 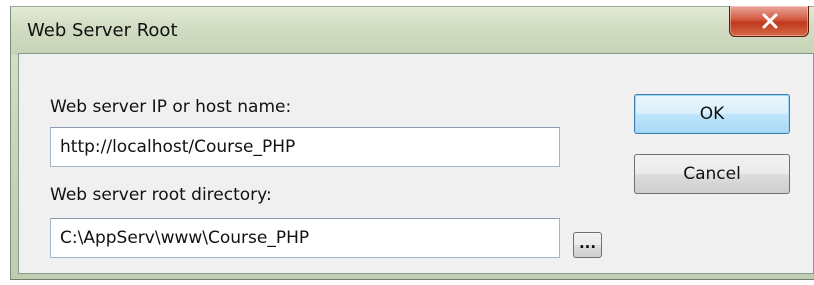 What do you see at coordinates (305, 147) in the screenshot?
I see `ip-input: http://localhost/Course_PHP` at bounding box center [305, 147].